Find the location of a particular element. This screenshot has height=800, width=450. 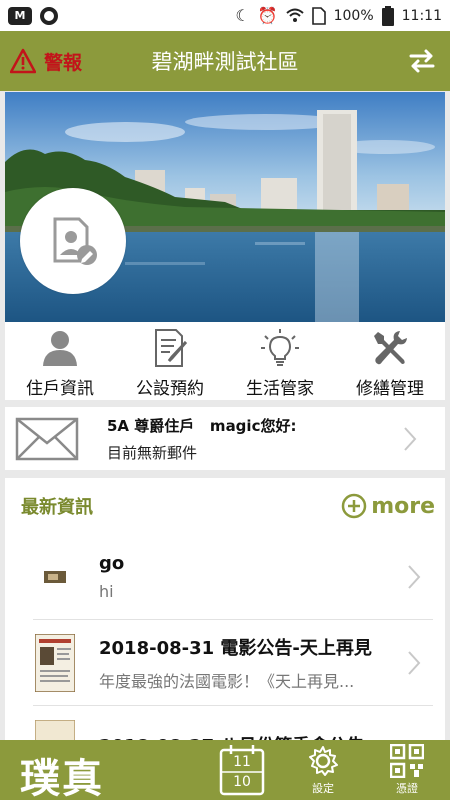

menu-label: 住戶資訊 is located at coordinates (60, 389).